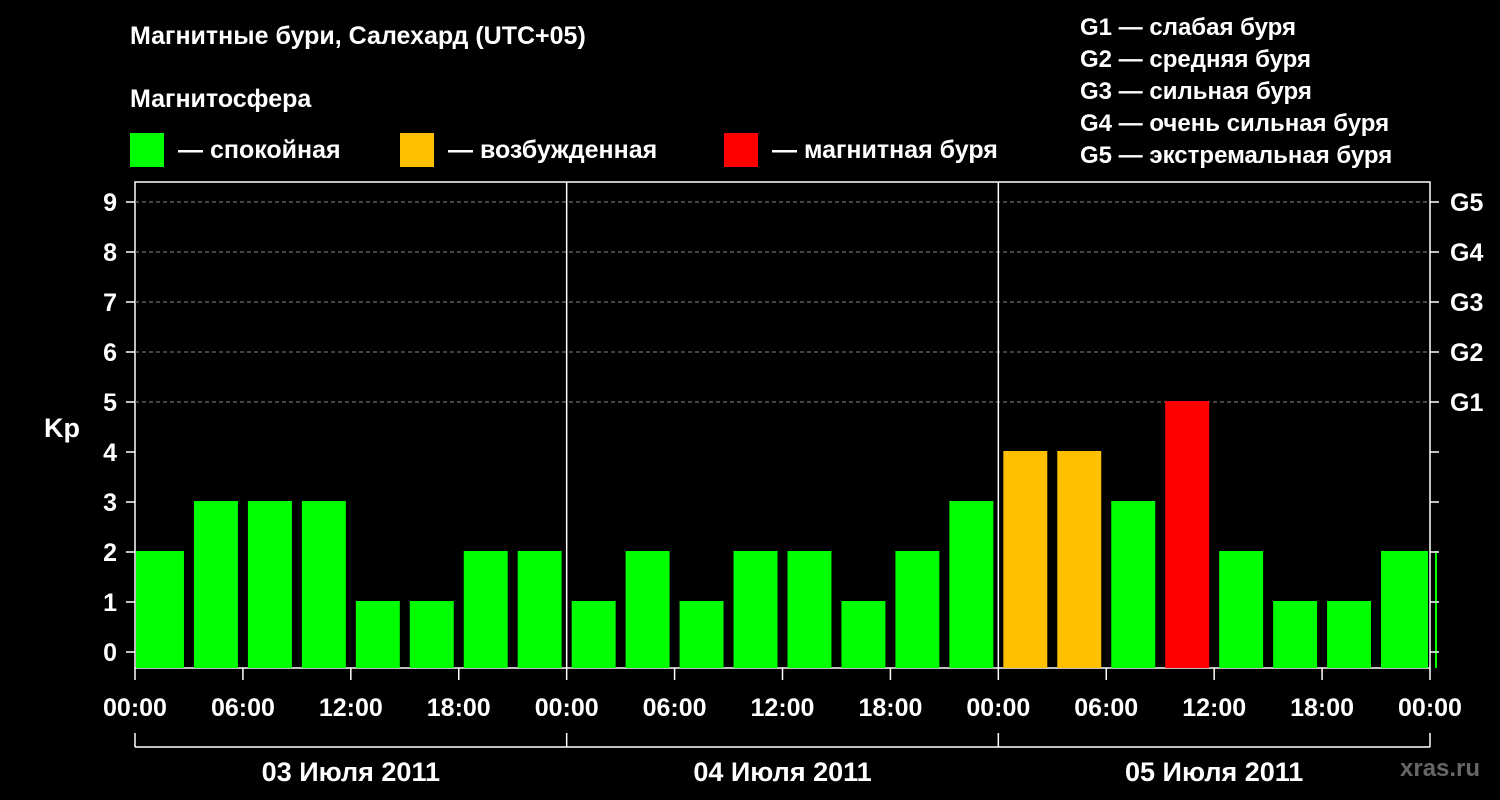  I want to click on y-tick-label: 0, so click(110, 653).